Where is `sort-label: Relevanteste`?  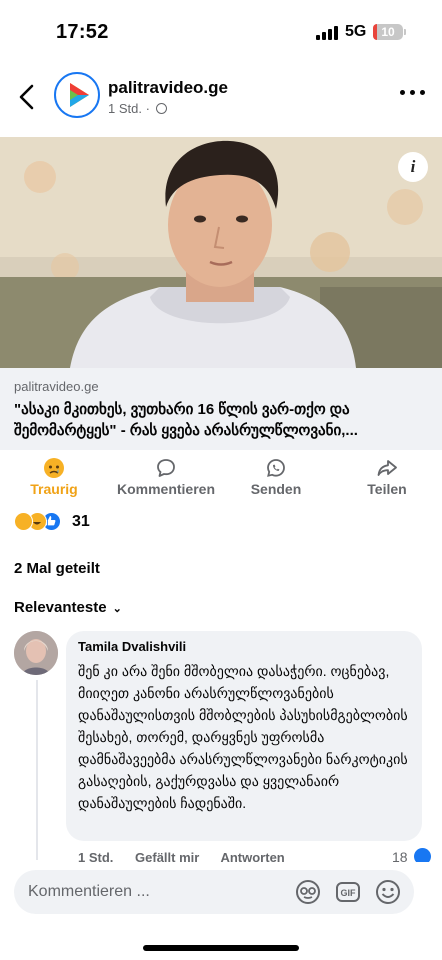 sort-label: Relevanteste is located at coordinates (60, 607).